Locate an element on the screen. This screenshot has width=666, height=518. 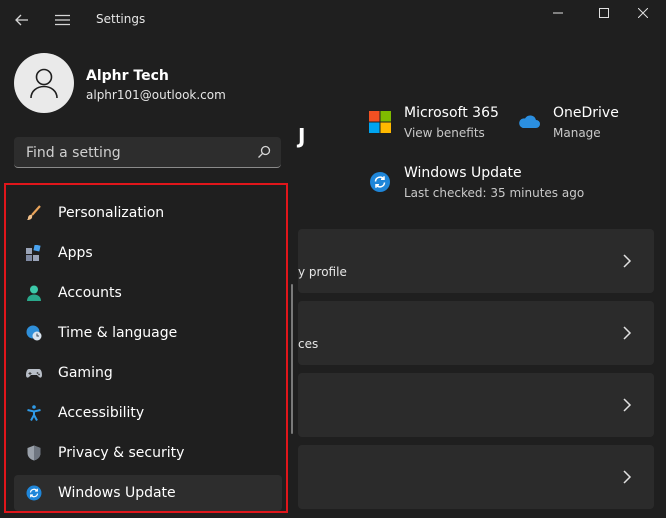
sidebar-item-time-language: Time & language is located at coordinates (148, 333).